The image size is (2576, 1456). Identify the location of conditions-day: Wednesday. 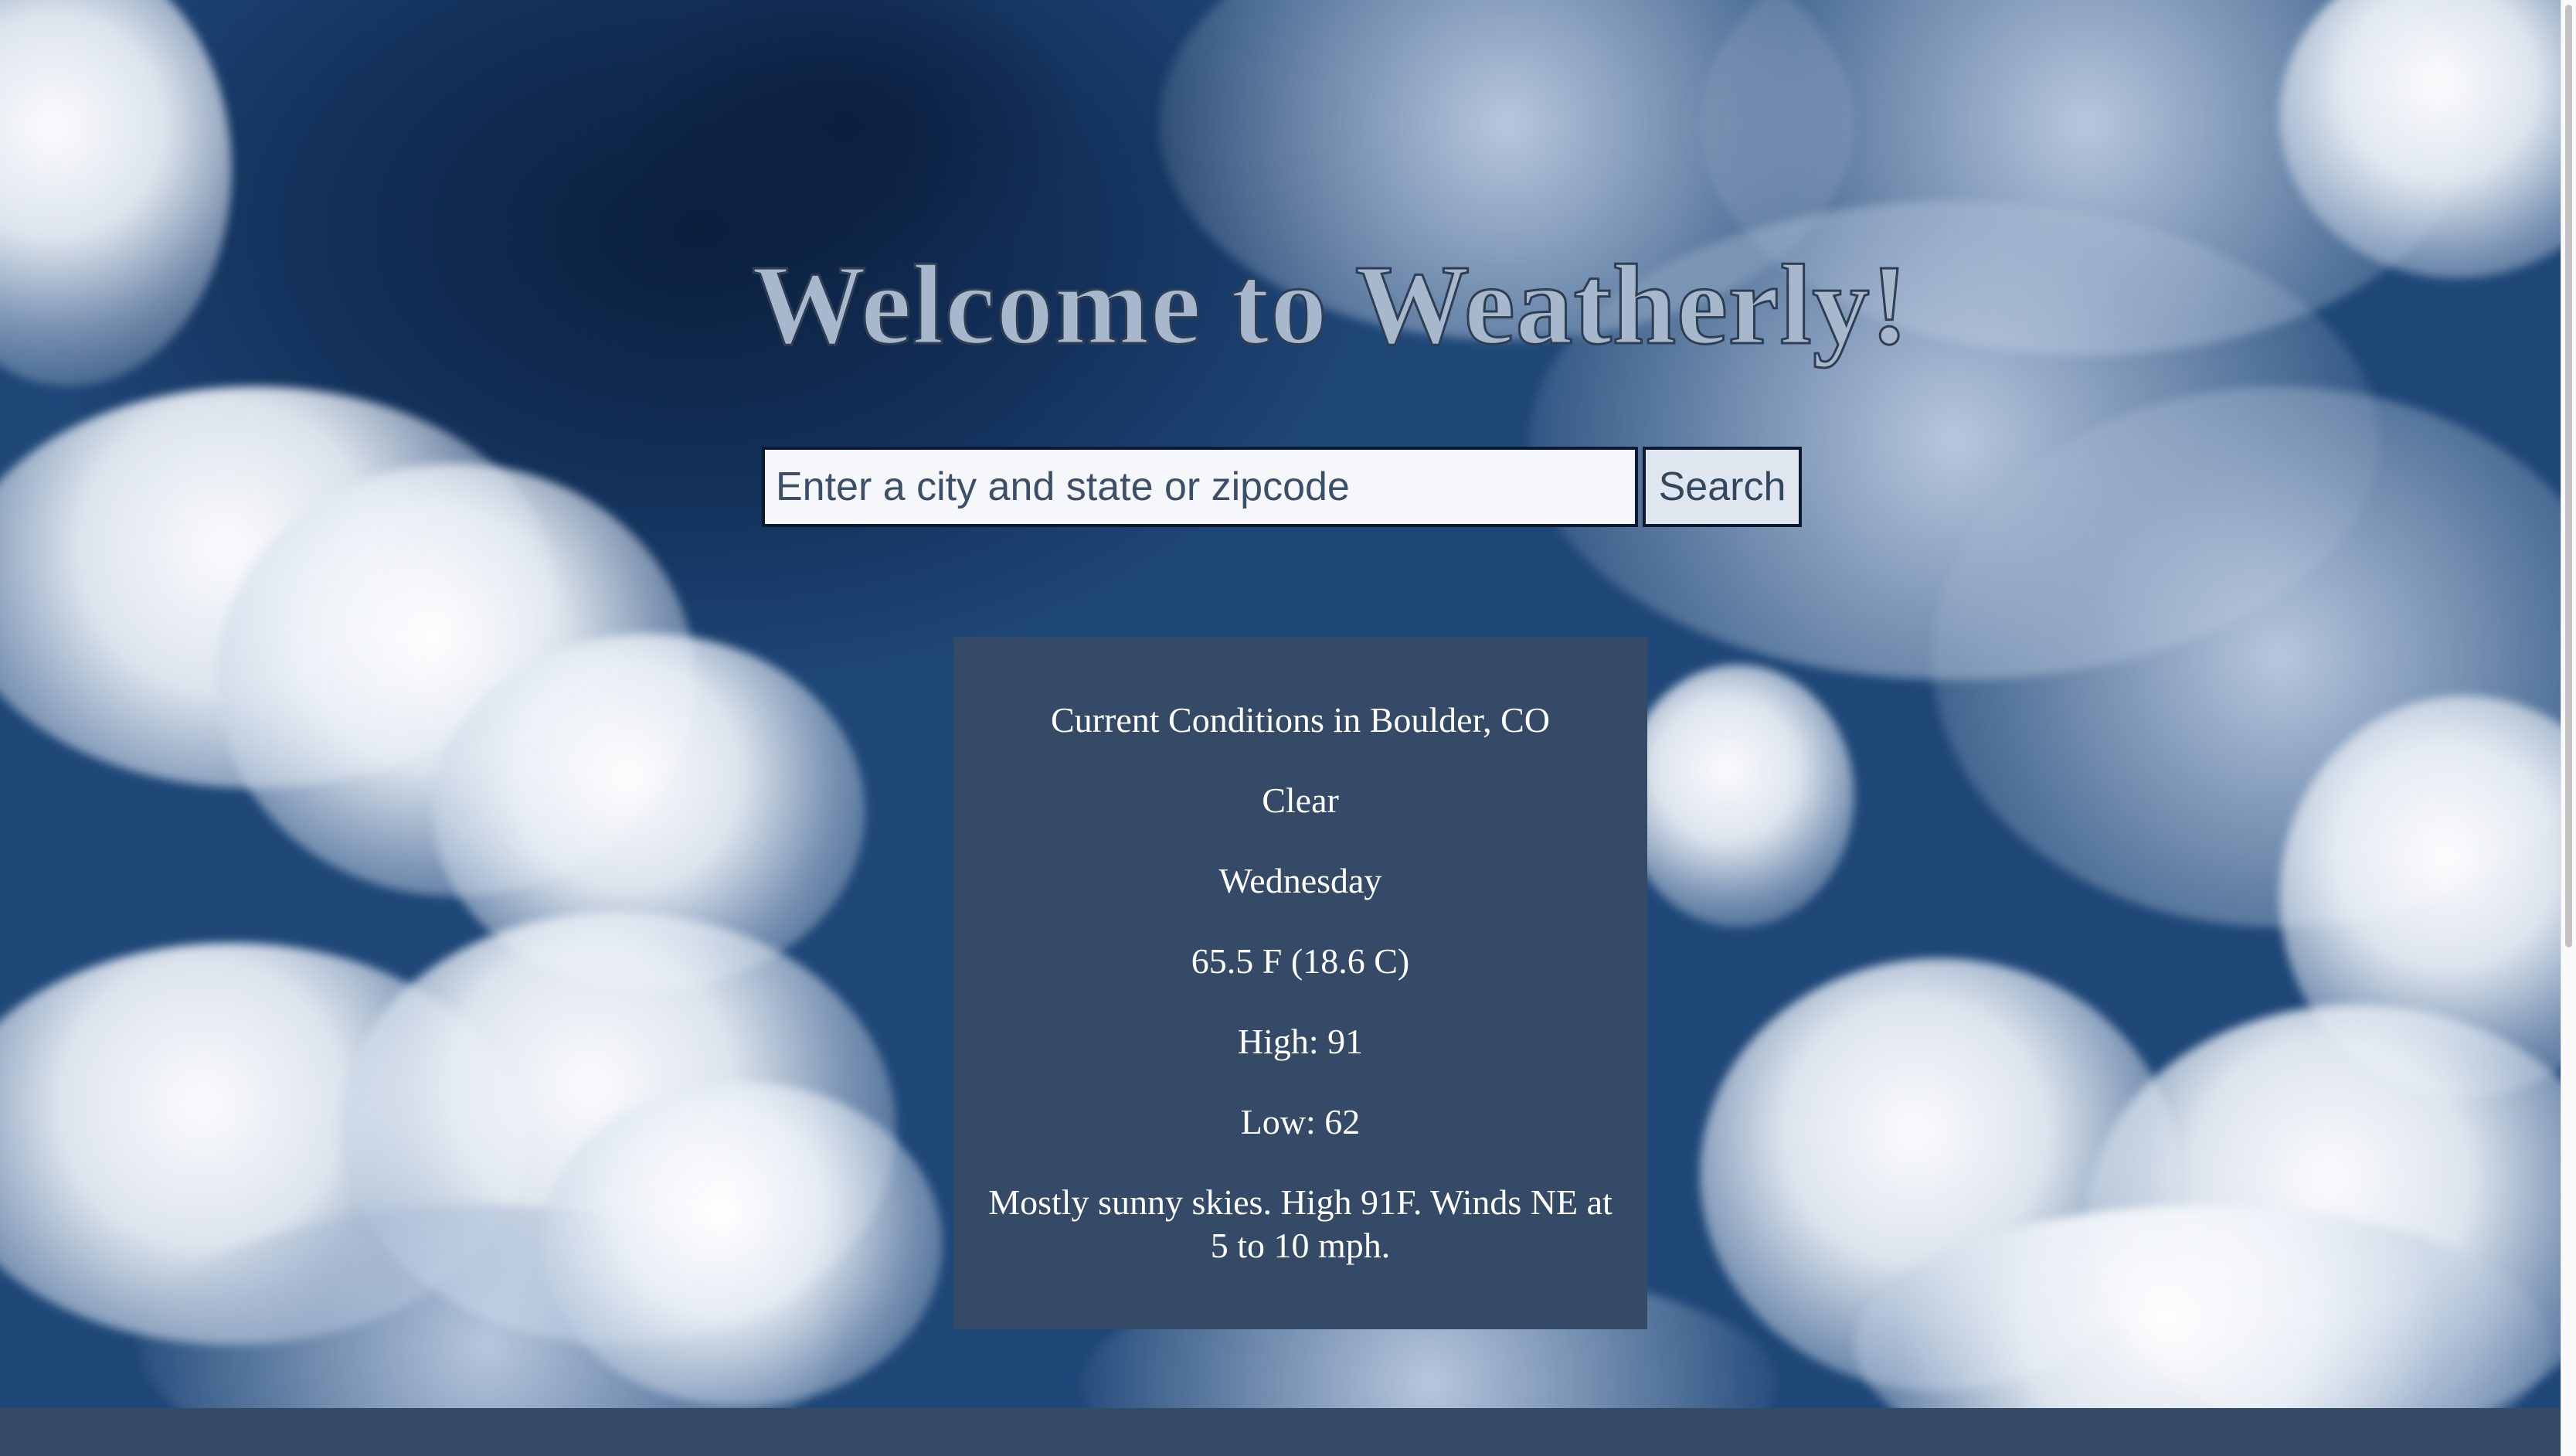
(1300, 880).